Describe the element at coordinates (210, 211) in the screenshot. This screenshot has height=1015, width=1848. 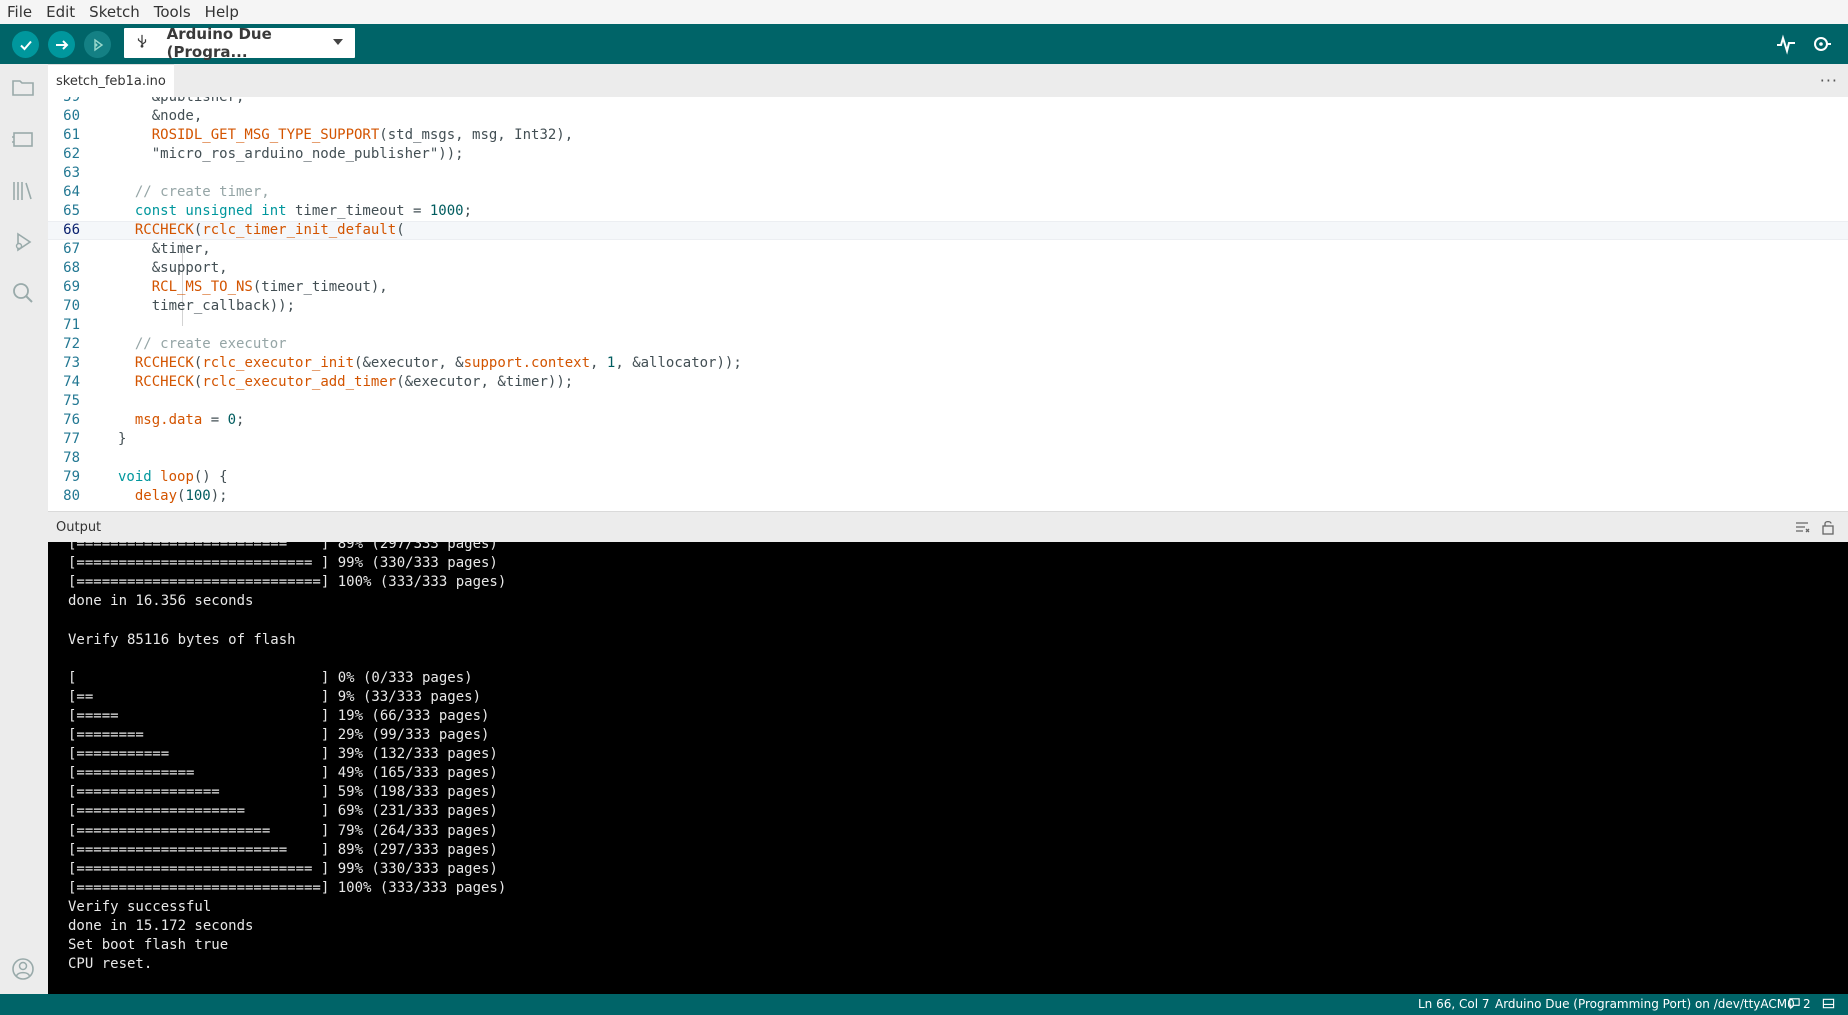
I see `code-token: const unsigned int` at that location.